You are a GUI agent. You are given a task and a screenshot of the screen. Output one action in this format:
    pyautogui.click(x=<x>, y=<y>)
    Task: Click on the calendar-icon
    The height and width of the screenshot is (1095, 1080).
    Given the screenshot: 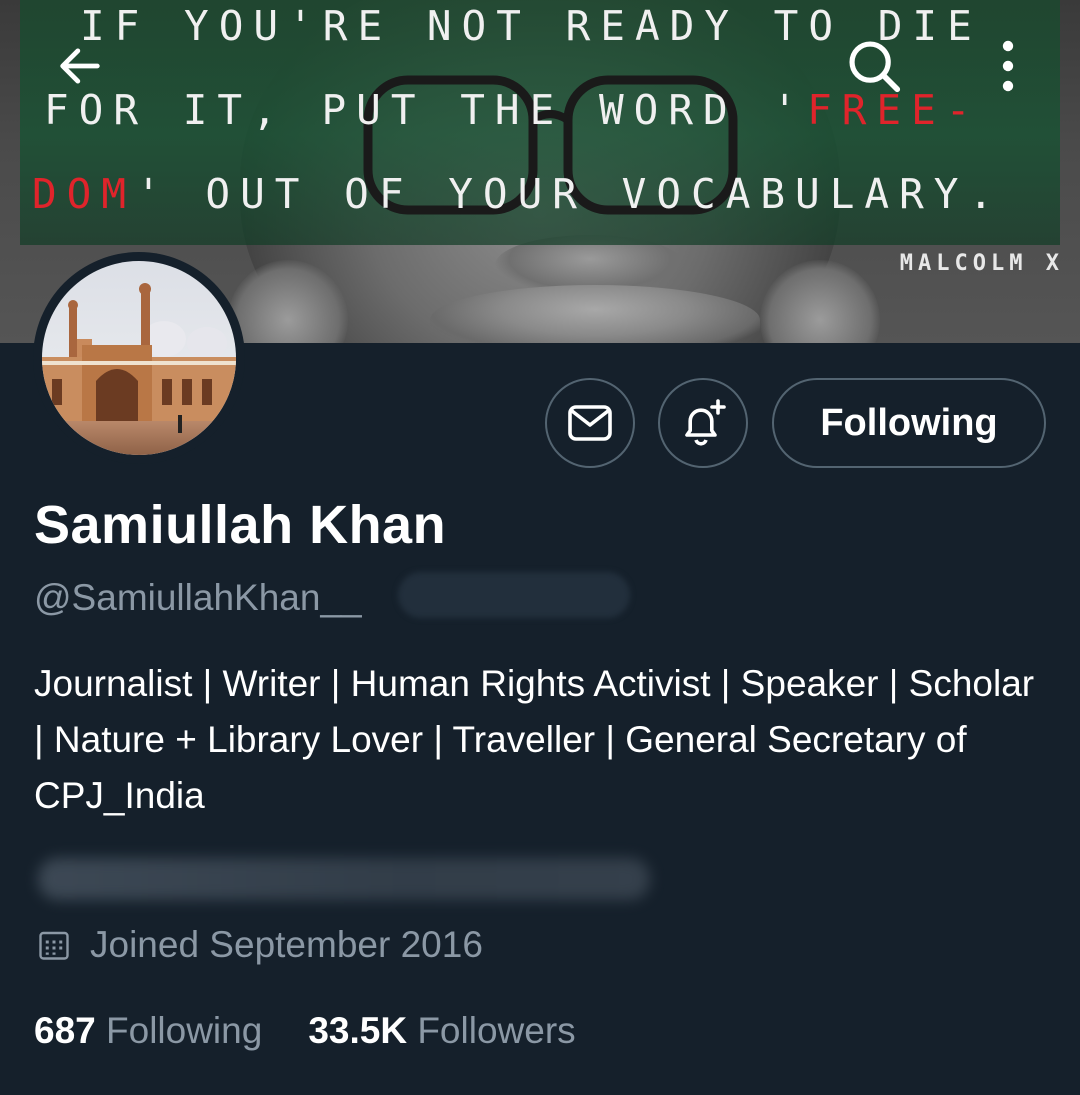 What is the action you would take?
    pyautogui.click(x=54, y=945)
    